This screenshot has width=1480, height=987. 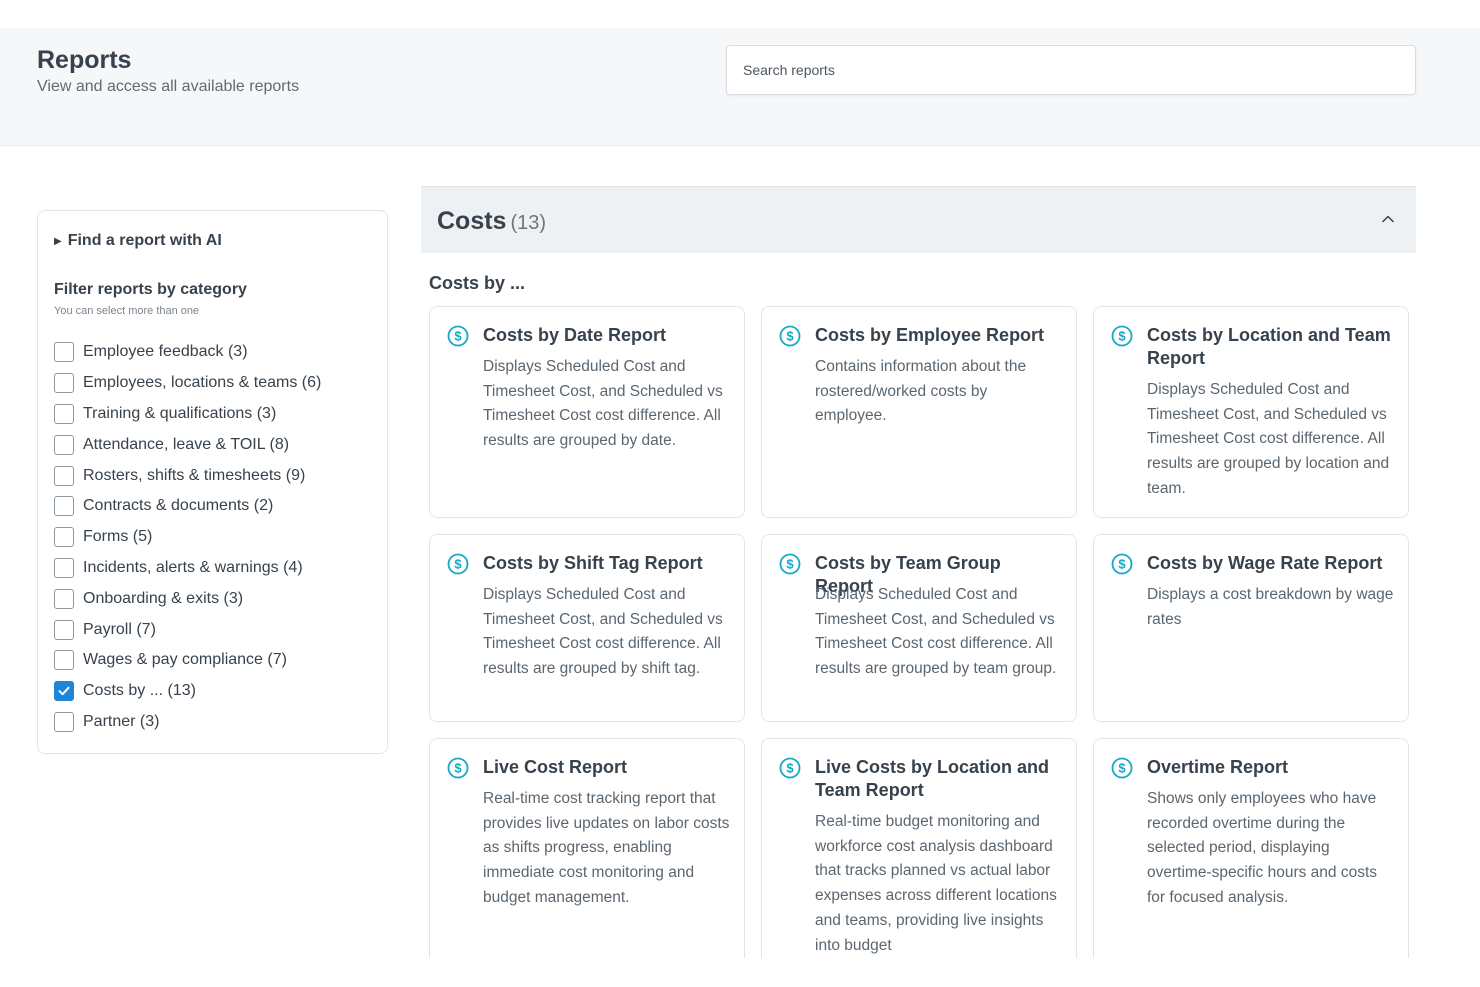 What do you see at coordinates (127, 311) in the screenshot?
I see `filter-hint: You can select more than one` at bounding box center [127, 311].